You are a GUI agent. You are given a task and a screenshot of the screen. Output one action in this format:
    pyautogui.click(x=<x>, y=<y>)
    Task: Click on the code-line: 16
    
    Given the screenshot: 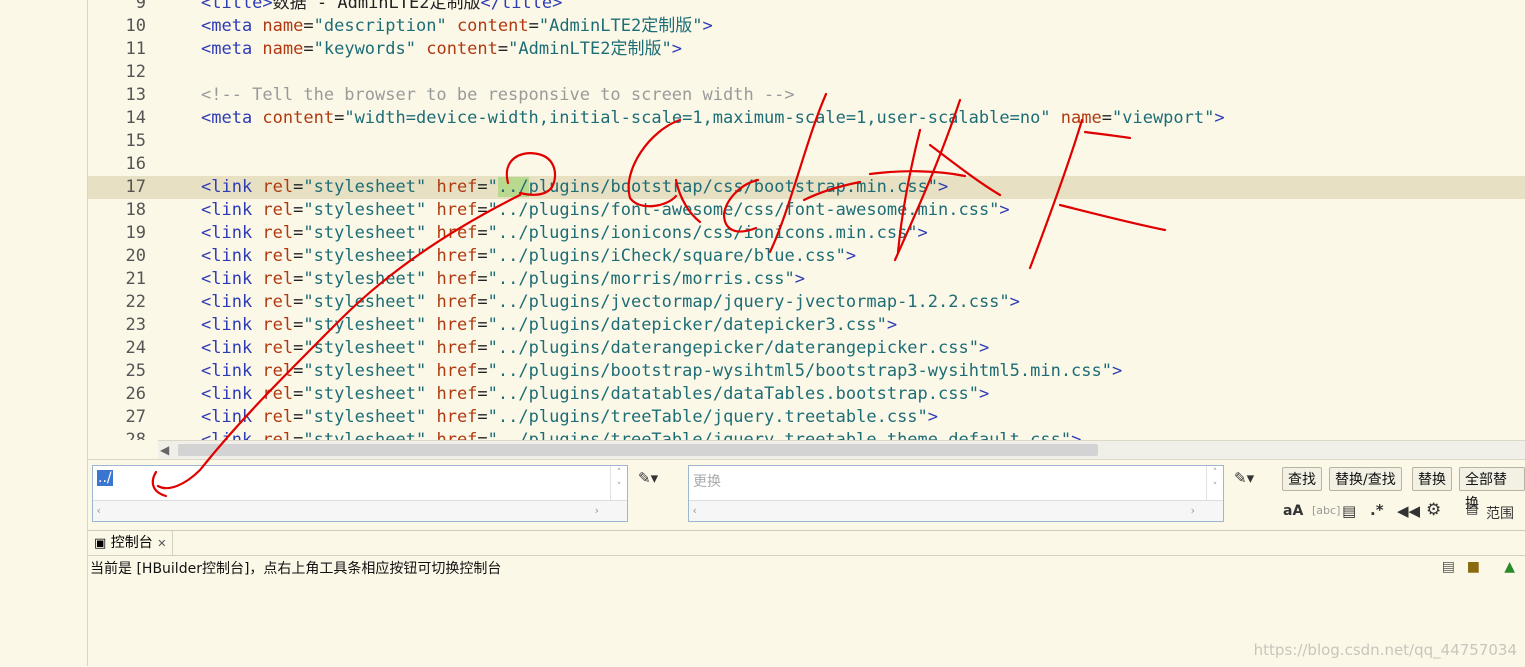 What is the action you would take?
    pyautogui.click(x=806, y=164)
    